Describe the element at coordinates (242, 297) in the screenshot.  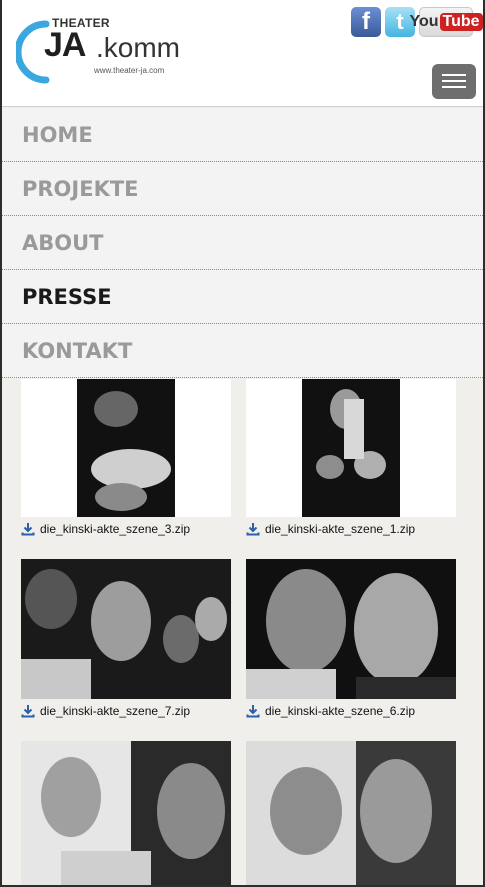
I see `nav-item-presse: PRESSE` at that location.